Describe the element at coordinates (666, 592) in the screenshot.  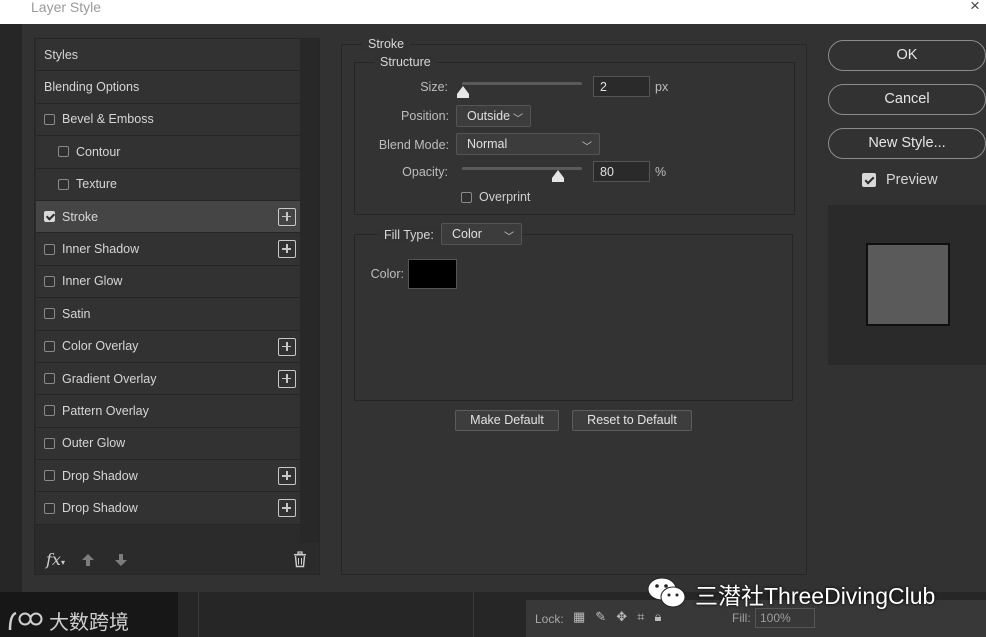
I see `wechat-icon` at that location.